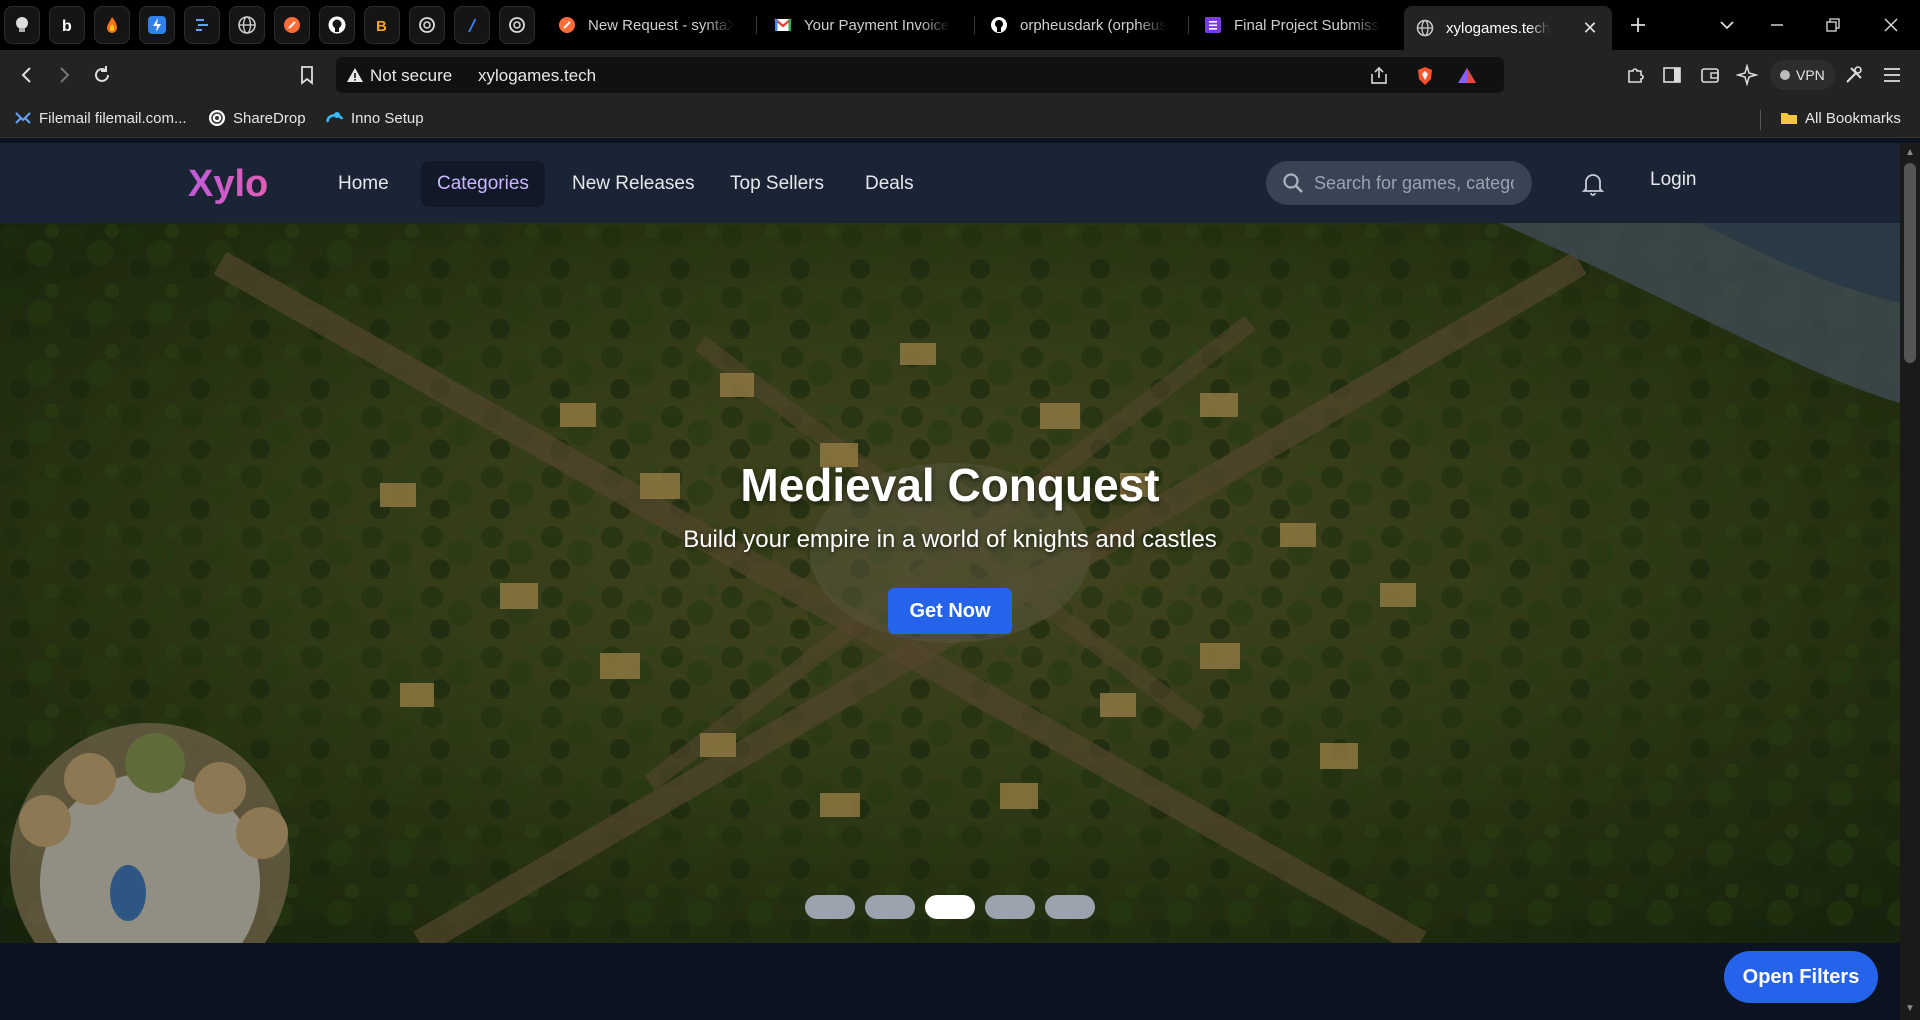  What do you see at coordinates (1810, 75) in the screenshot?
I see `vpn-label: VPN` at bounding box center [1810, 75].